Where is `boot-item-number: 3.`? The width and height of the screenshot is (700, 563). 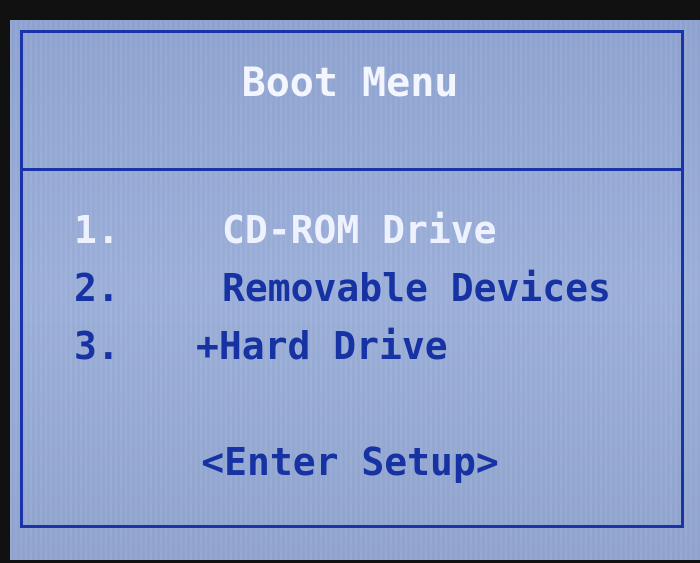
boot-item-number: 3. is located at coordinates (97, 346).